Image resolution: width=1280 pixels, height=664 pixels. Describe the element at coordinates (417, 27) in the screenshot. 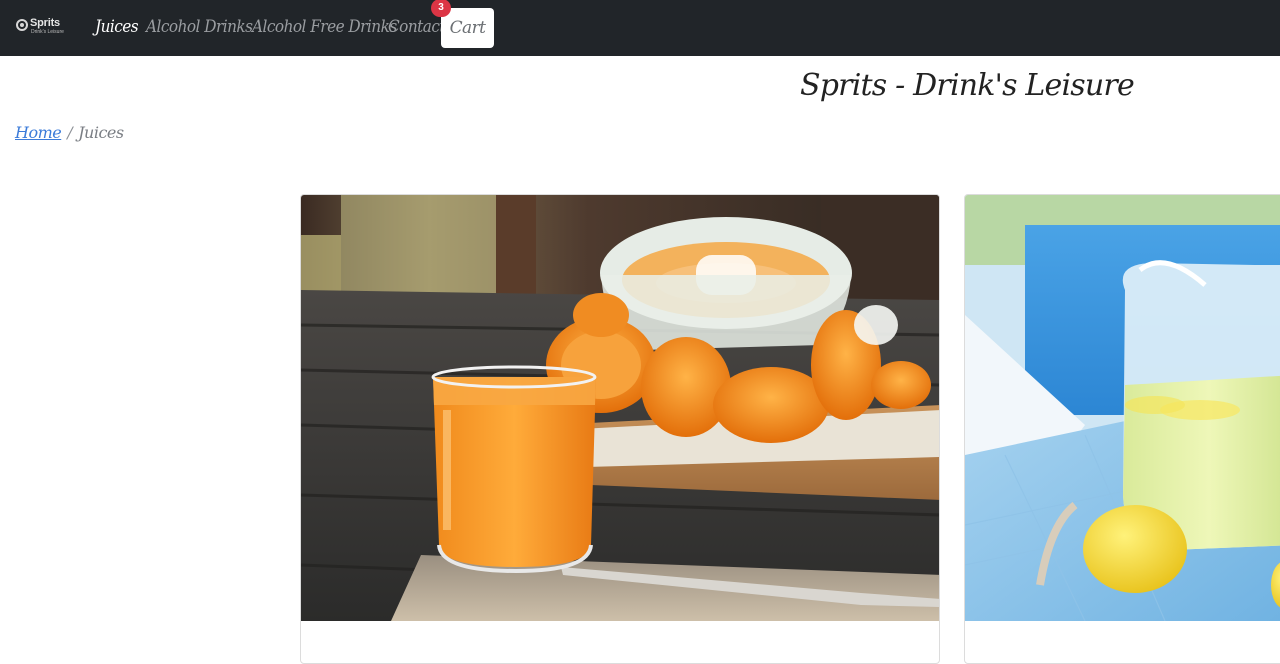

I see `nav-link-contact: Contact` at that location.